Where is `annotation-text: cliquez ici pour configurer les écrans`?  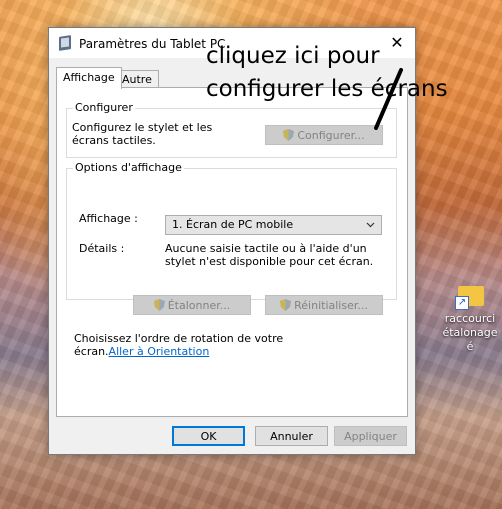 annotation-text: cliquez ici pour configurer les écrans is located at coordinates (327, 72).